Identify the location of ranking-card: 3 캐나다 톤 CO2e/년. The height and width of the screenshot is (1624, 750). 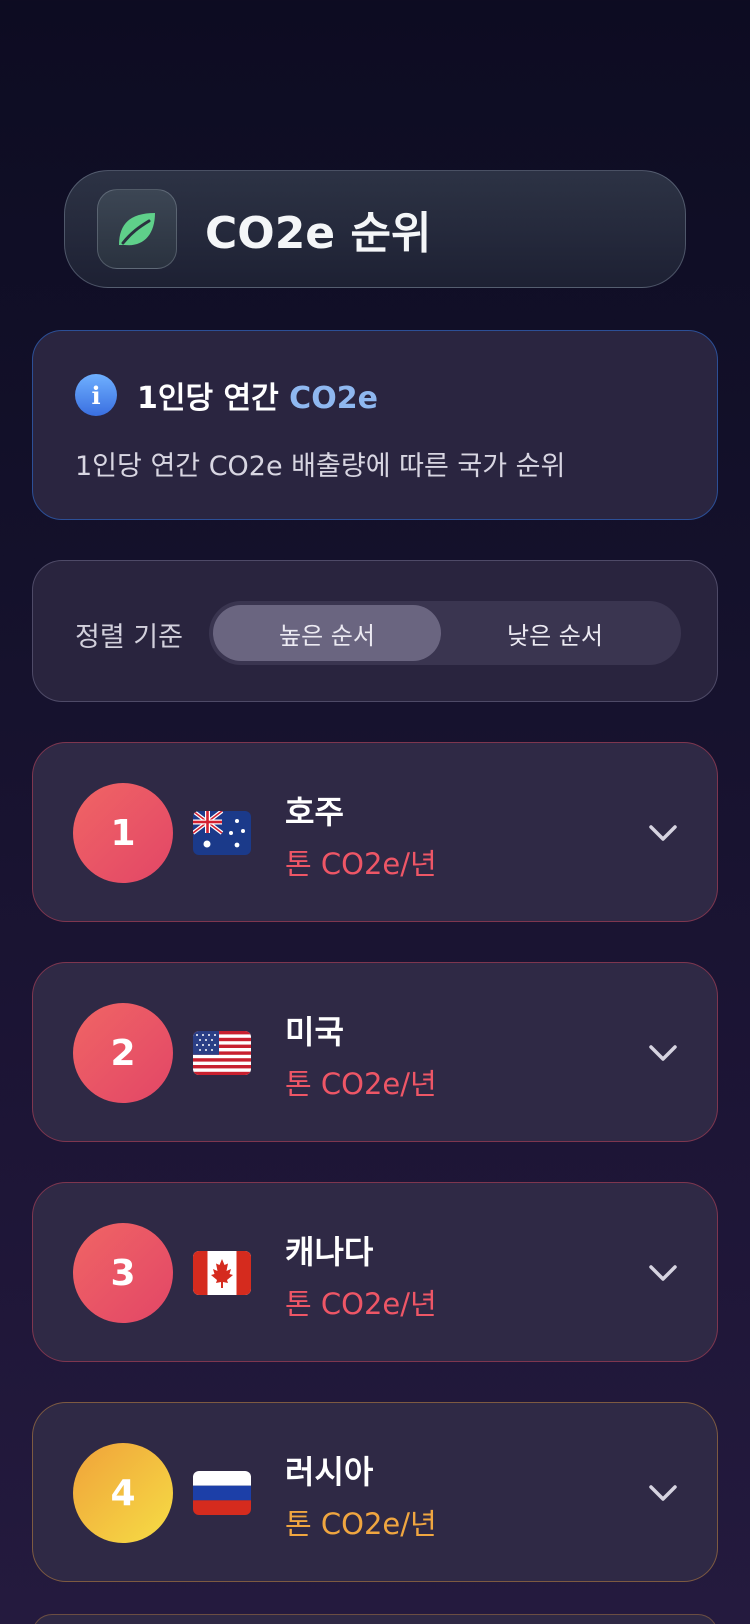
(375, 1272).